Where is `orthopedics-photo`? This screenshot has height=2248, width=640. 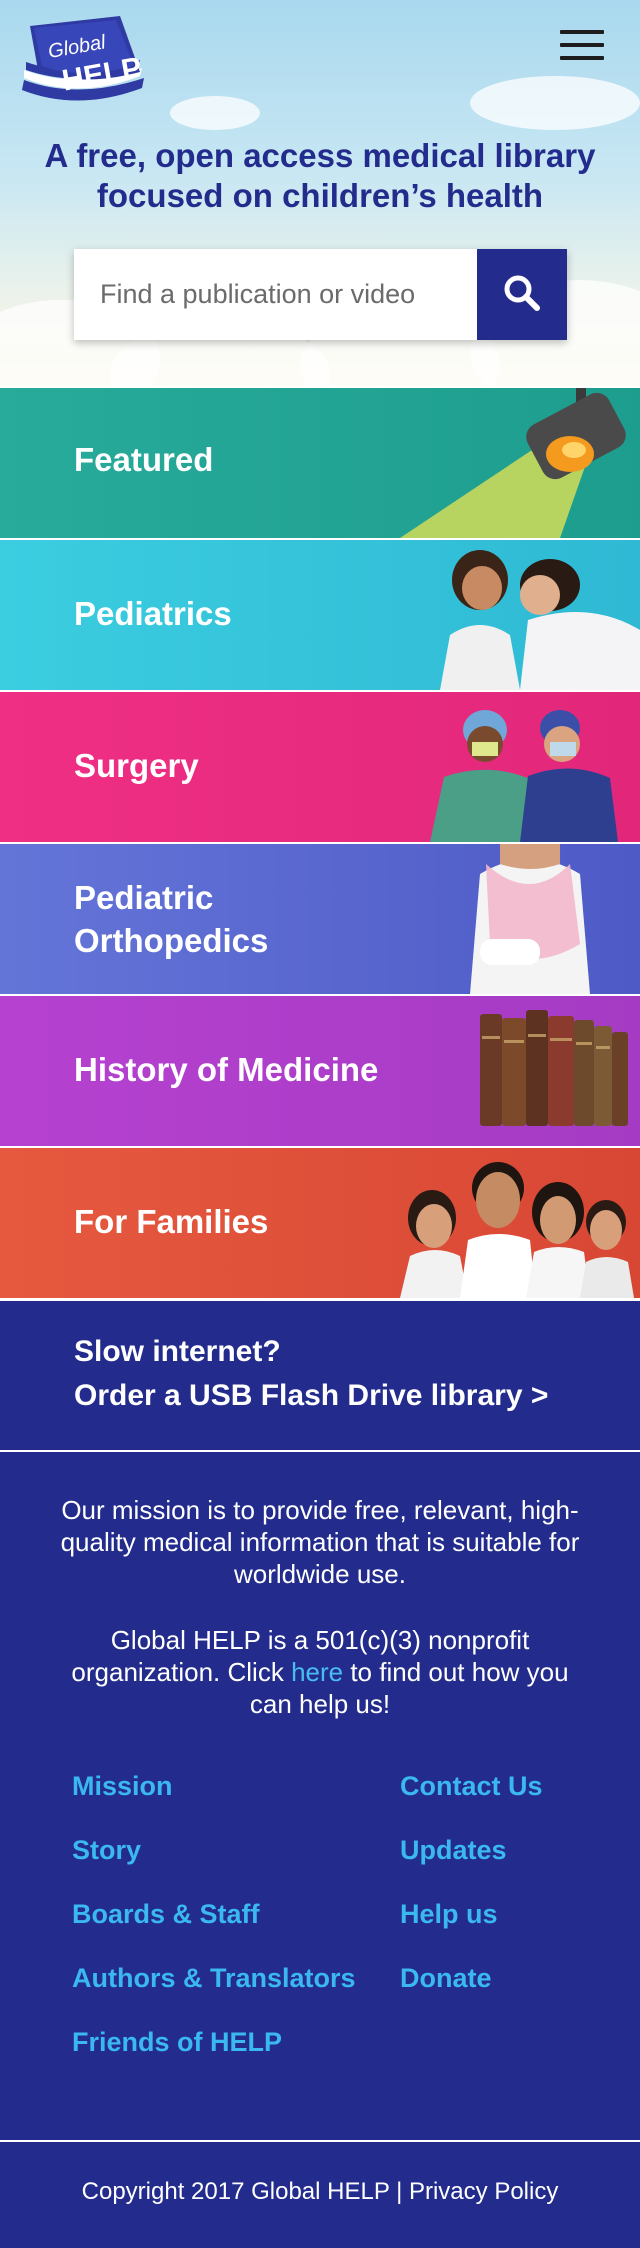
orthopedics-photo is located at coordinates (530, 919).